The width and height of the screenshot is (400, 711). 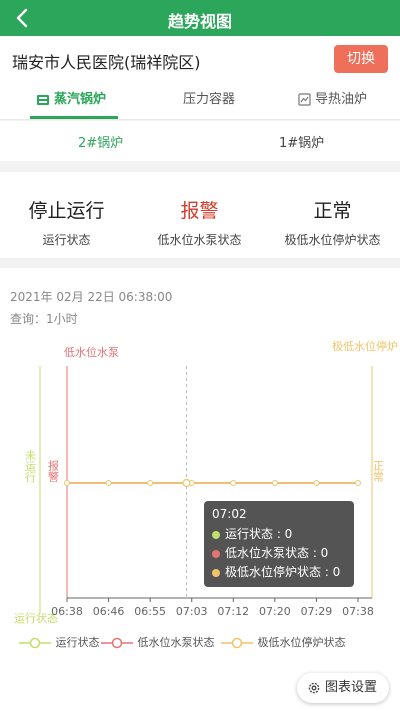 I want to click on tooltip-row: 低水位水泵状态 : 0, so click(x=279, y=553).